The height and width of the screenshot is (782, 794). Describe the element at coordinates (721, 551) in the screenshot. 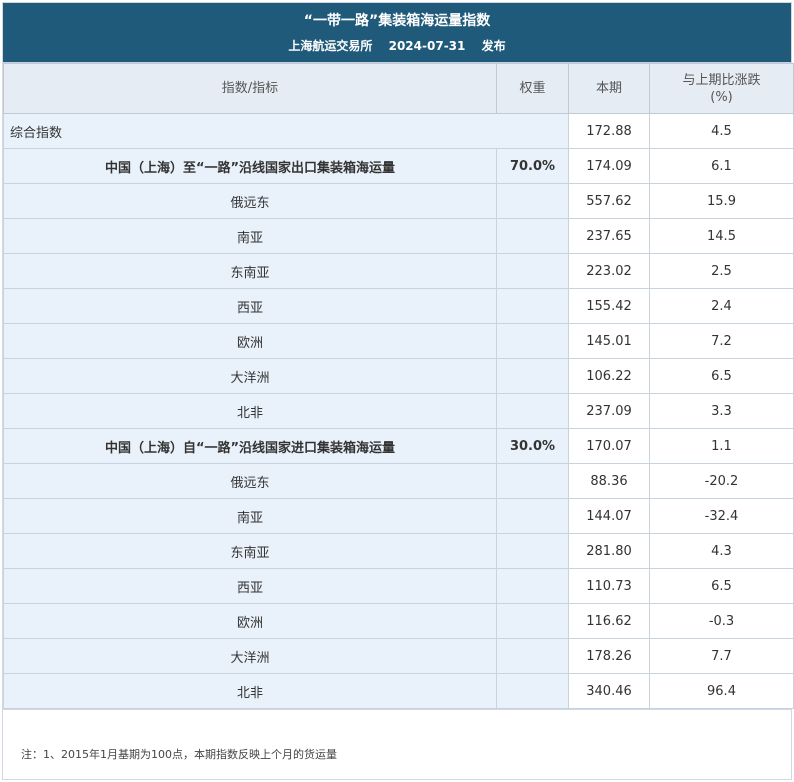

I see `row-change: 4.3` at that location.